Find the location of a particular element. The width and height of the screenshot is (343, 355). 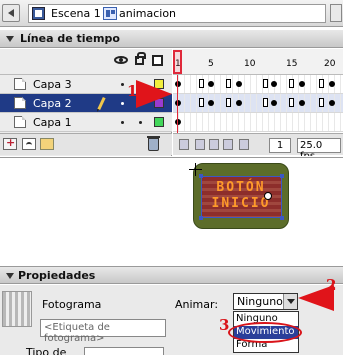

scene-icon is located at coordinates (38, 13).